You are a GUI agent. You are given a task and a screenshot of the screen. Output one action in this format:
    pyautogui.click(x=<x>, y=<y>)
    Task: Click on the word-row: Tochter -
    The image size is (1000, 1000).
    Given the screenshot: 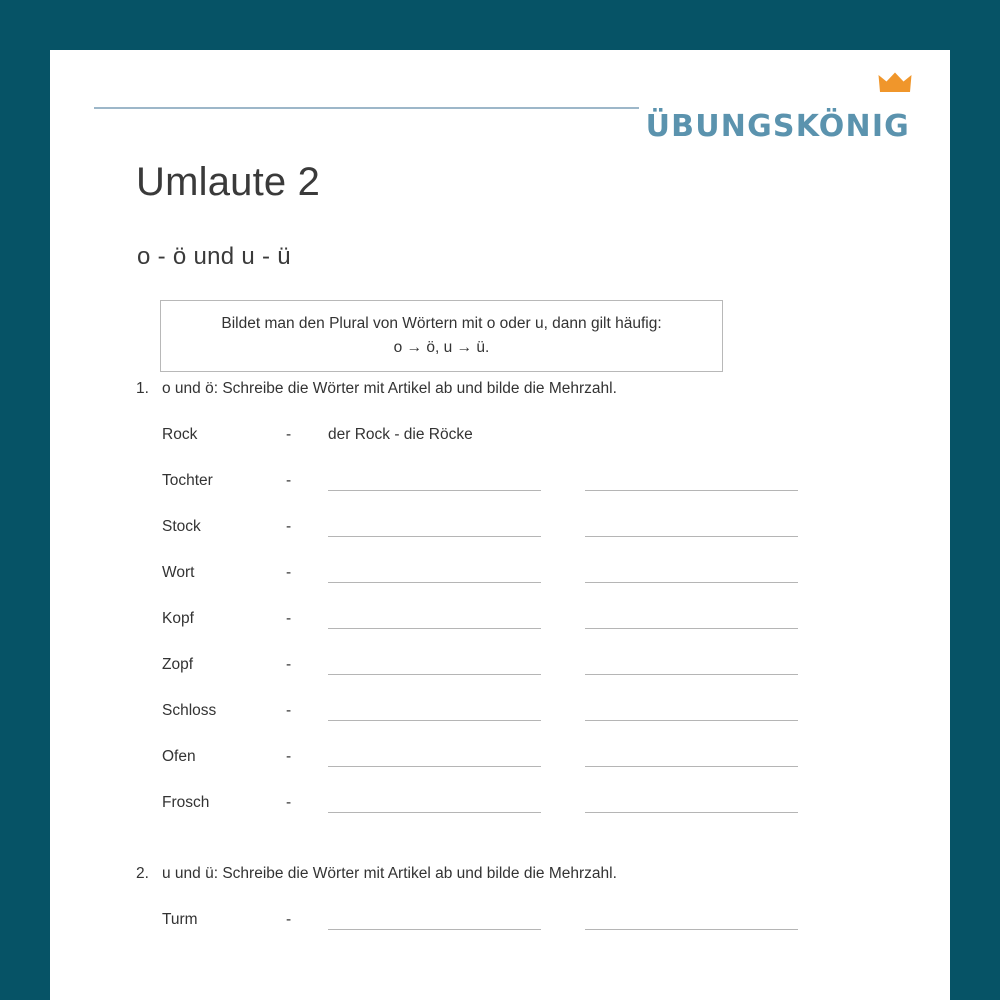 What is the action you would take?
    pyautogui.click(x=501, y=481)
    